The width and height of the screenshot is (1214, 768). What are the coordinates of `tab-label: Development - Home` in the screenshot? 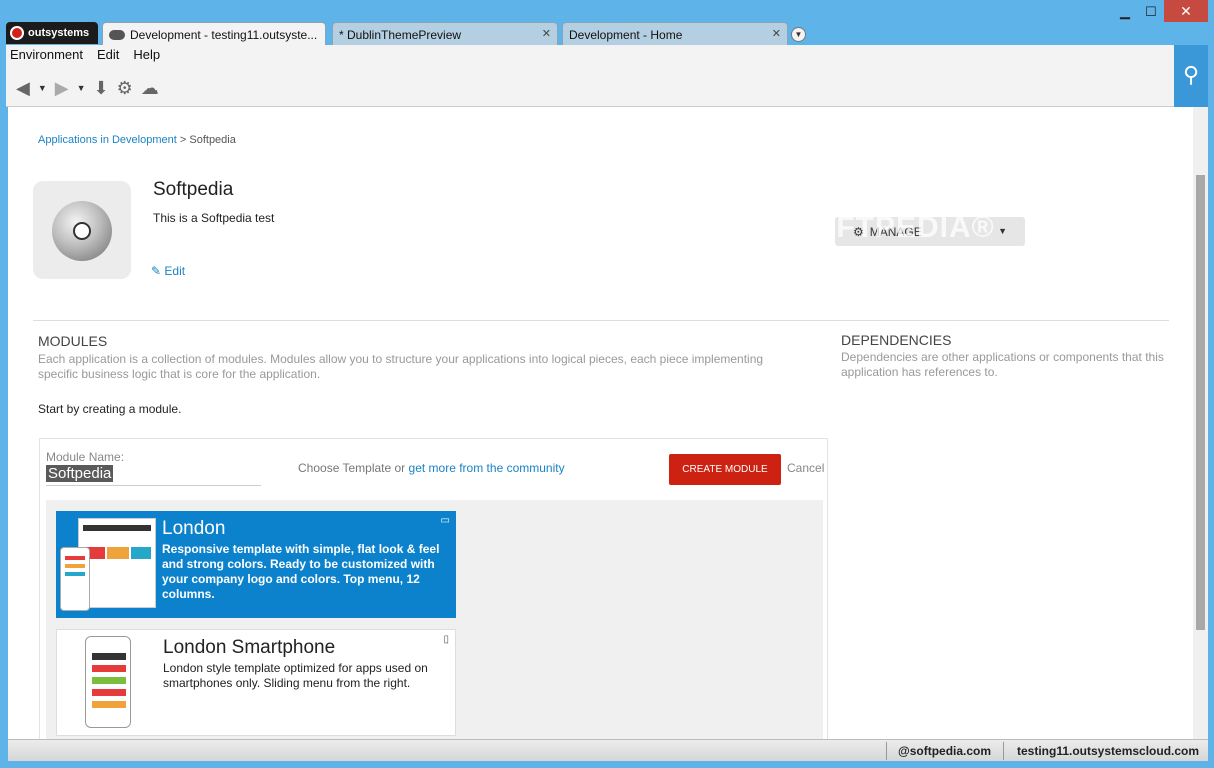 It's located at (626, 34).